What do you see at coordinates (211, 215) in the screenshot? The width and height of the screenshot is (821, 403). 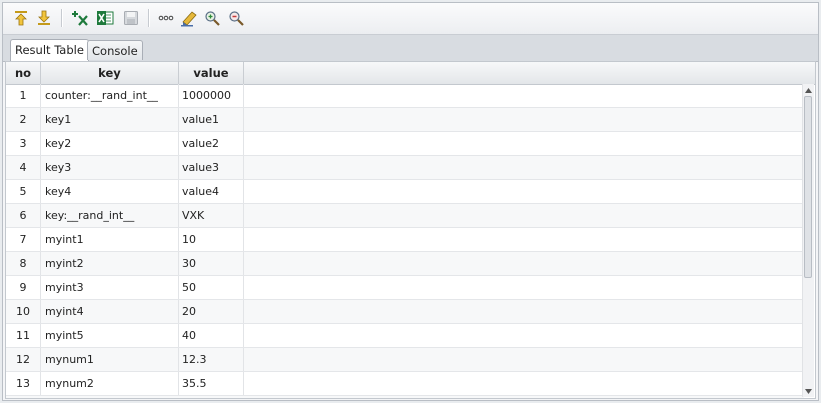 I see `value-cell: VXK` at bounding box center [211, 215].